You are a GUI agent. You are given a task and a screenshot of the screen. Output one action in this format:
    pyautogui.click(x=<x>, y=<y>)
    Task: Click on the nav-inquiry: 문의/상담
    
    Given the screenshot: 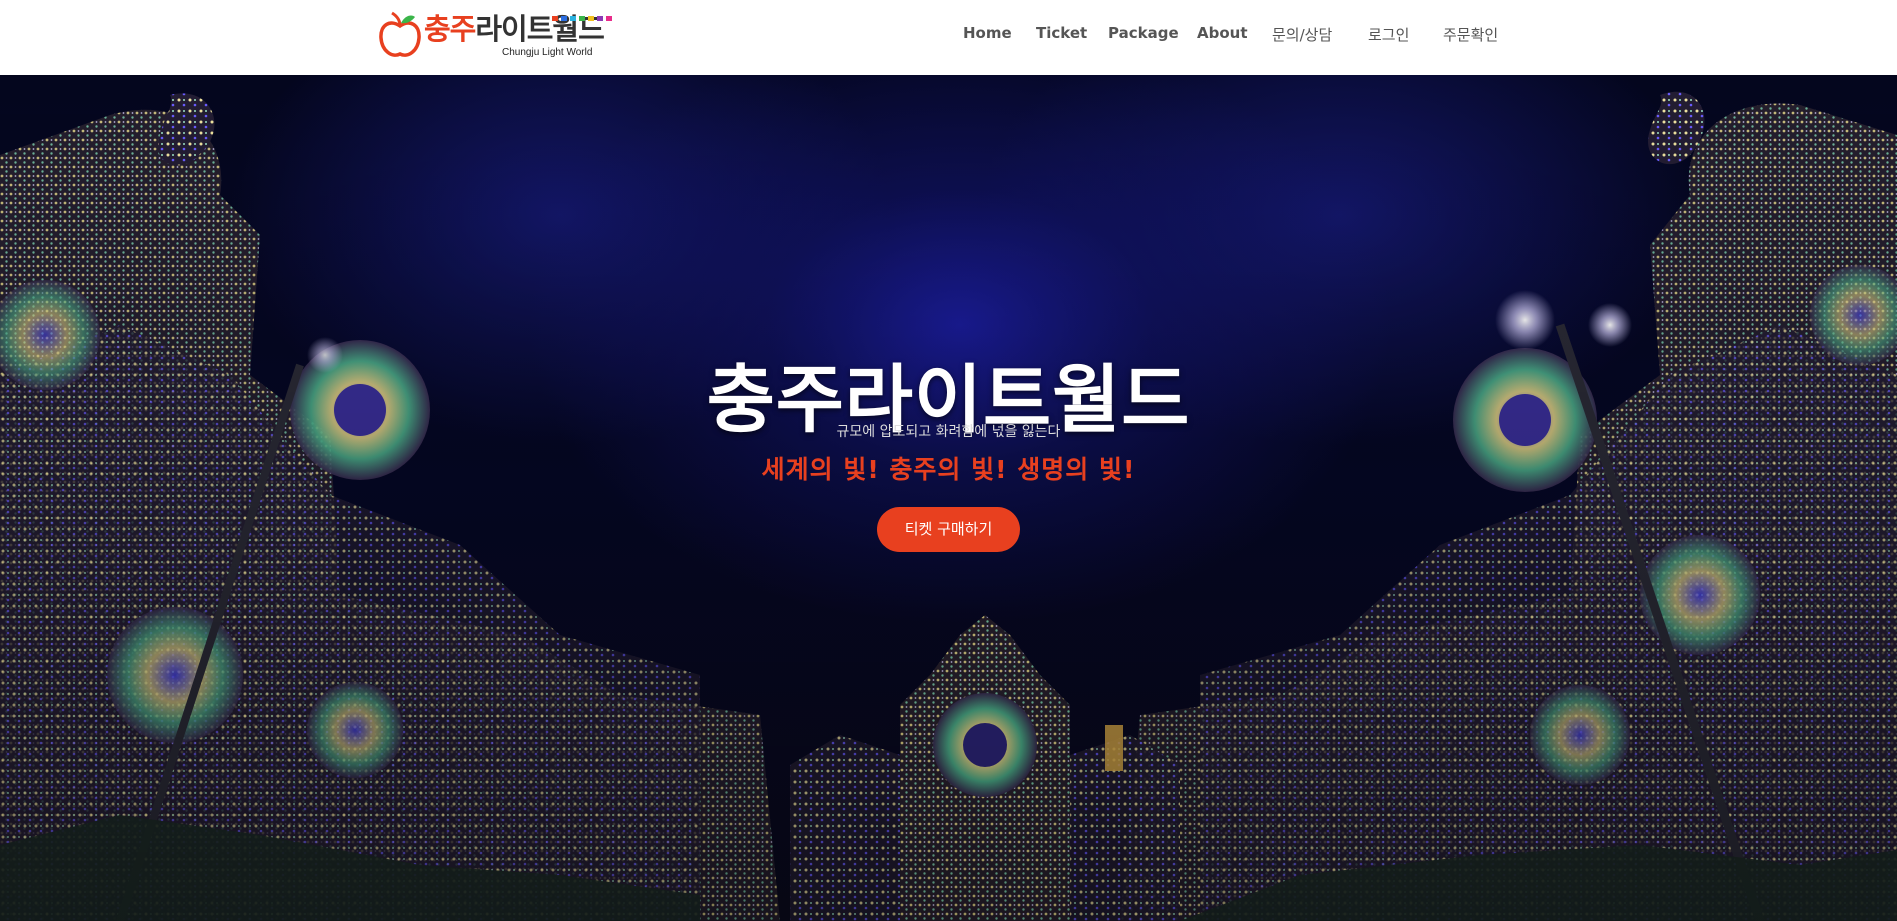 What is the action you would take?
    pyautogui.click(x=1302, y=34)
    